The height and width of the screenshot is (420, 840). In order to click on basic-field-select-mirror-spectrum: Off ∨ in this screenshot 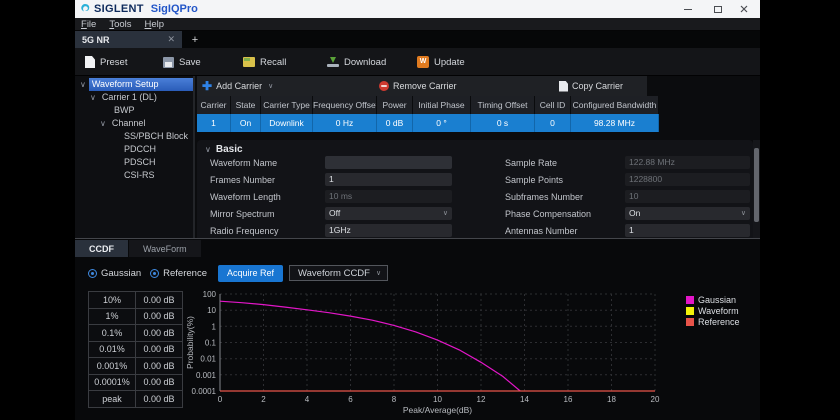, I will do `click(388, 213)`.